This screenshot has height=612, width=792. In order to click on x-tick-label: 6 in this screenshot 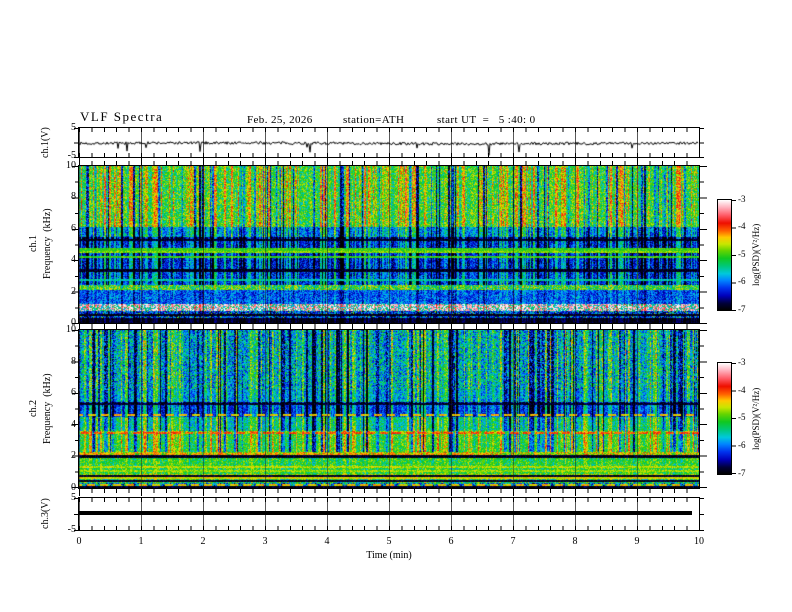, I will do `click(451, 541)`.